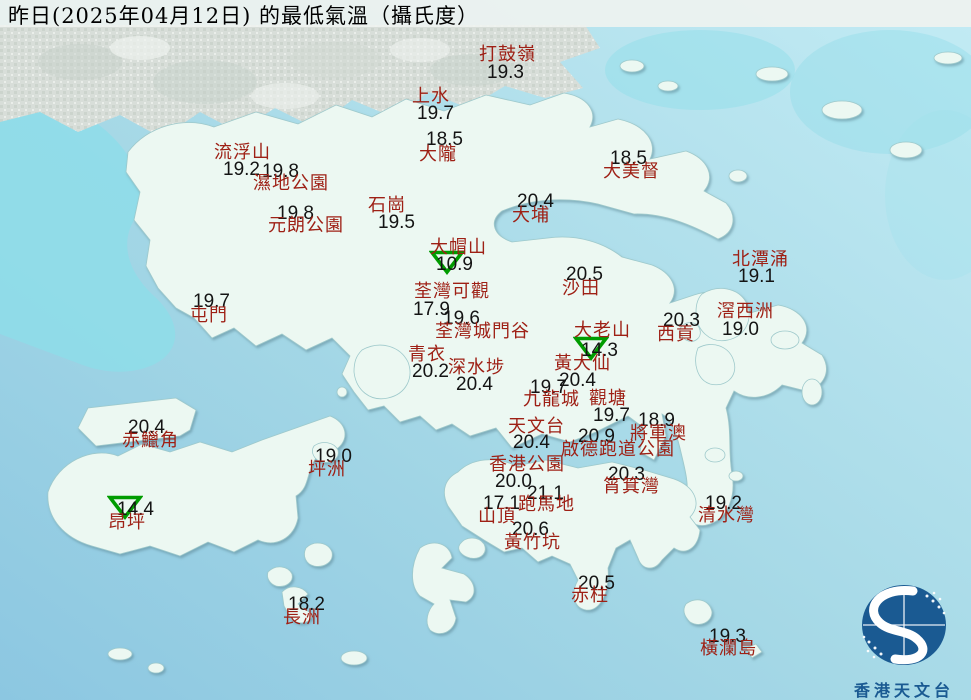  Describe the element at coordinates (676, 334) in the screenshot. I see `station-name-label: 西貢` at that location.